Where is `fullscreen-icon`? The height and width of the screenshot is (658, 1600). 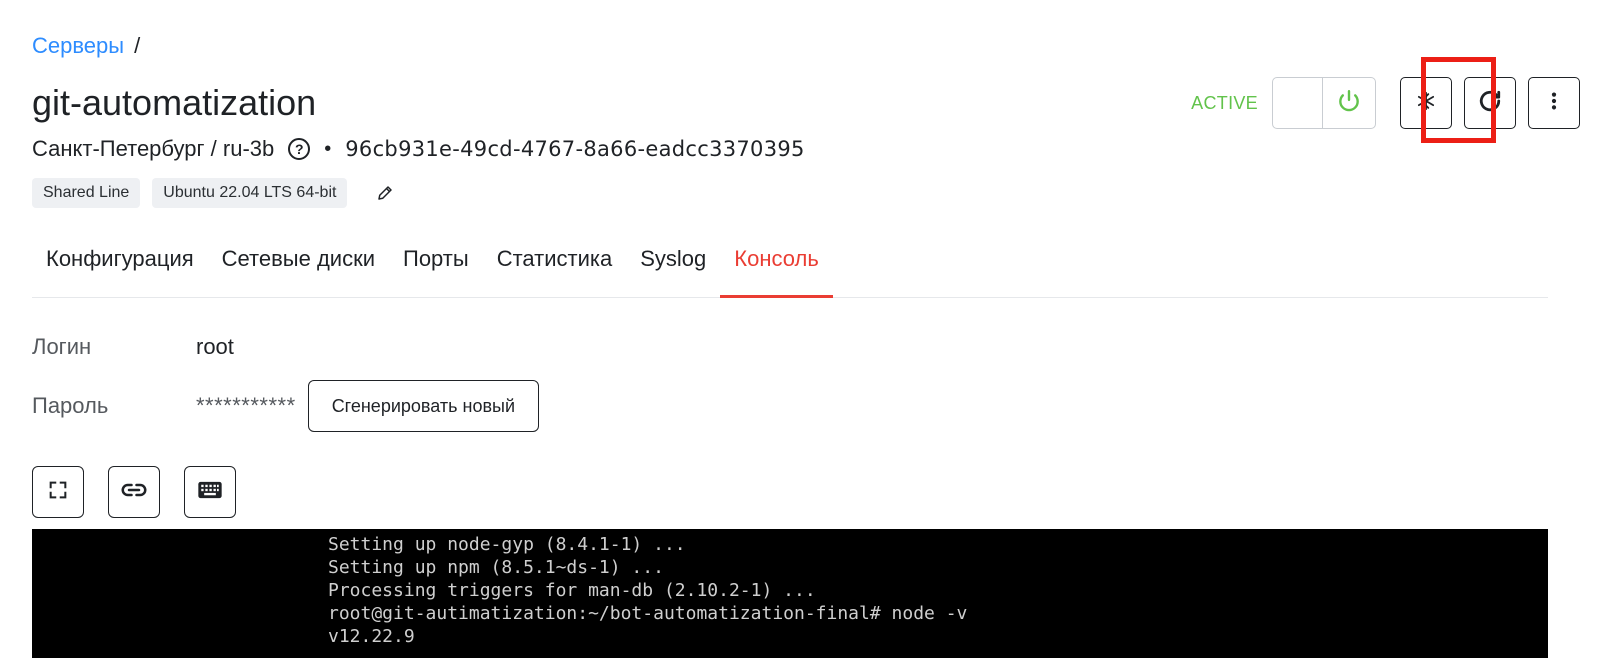
fullscreen-icon is located at coordinates (58, 492).